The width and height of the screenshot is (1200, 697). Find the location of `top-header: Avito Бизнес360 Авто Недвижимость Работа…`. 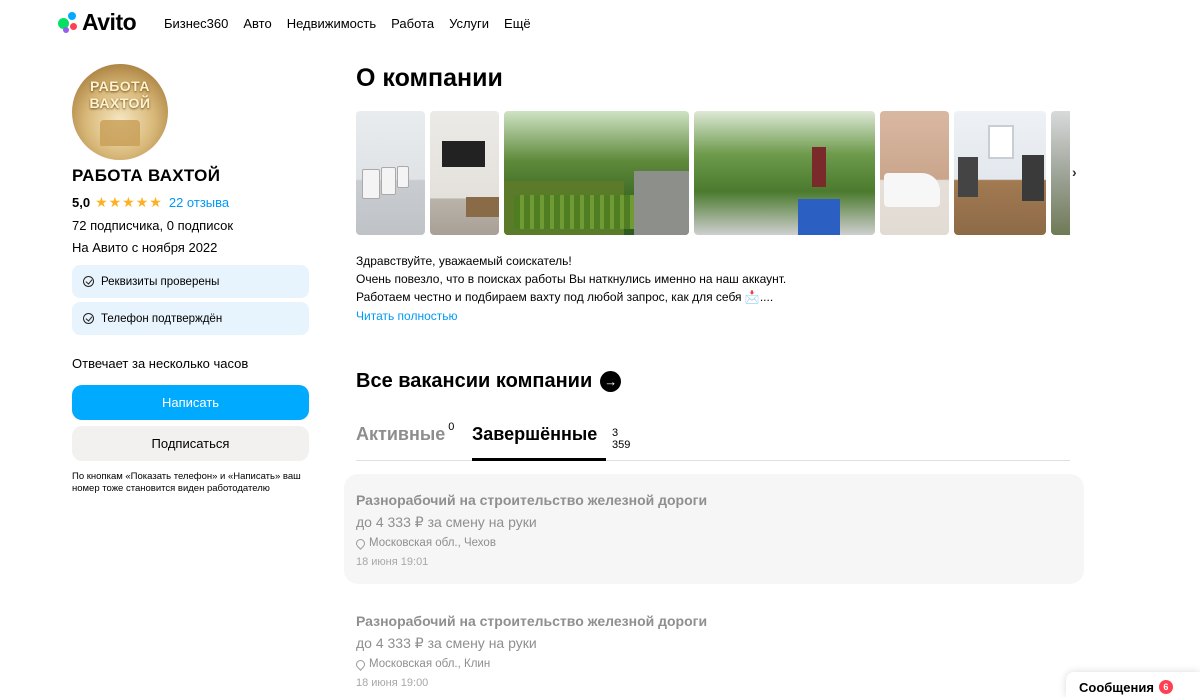

top-header: Avito Бизнес360 Авто Недвижимость Работа… is located at coordinates (600, 23).